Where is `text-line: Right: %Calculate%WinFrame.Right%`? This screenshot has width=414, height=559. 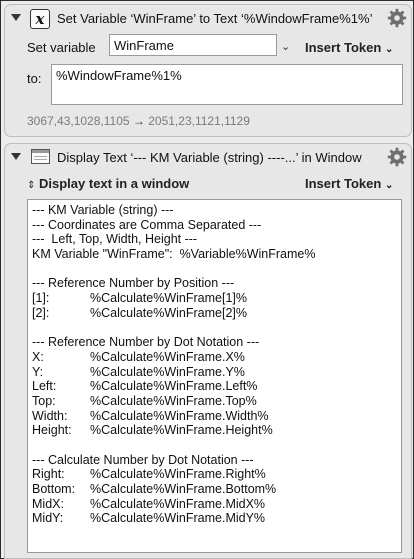
text-line: Right: %Calculate%WinFrame.Right% is located at coordinates (214, 474).